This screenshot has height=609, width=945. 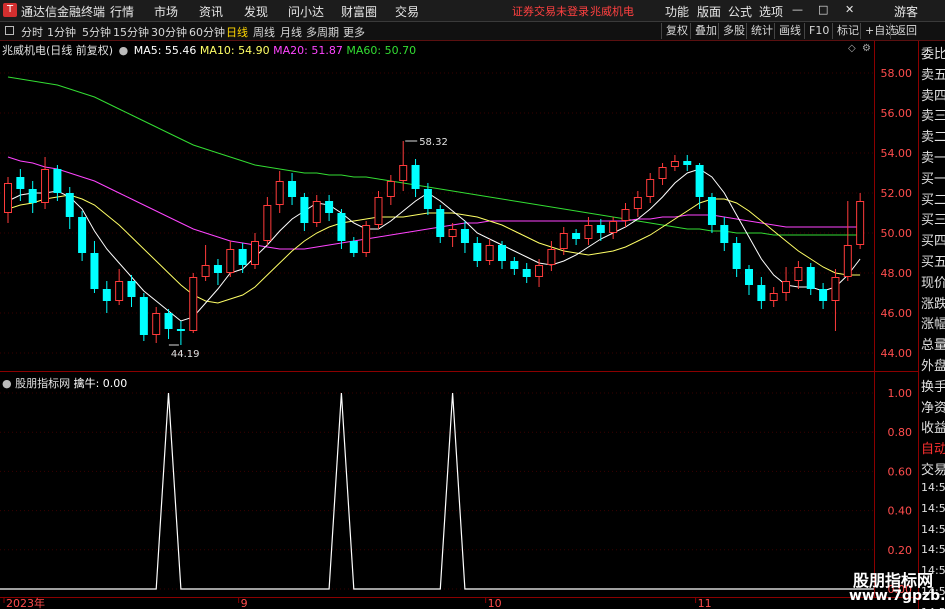 I want to click on sub-chart-header: ● 股朋指标网 擒牛: 0.00, so click(x=64, y=383).